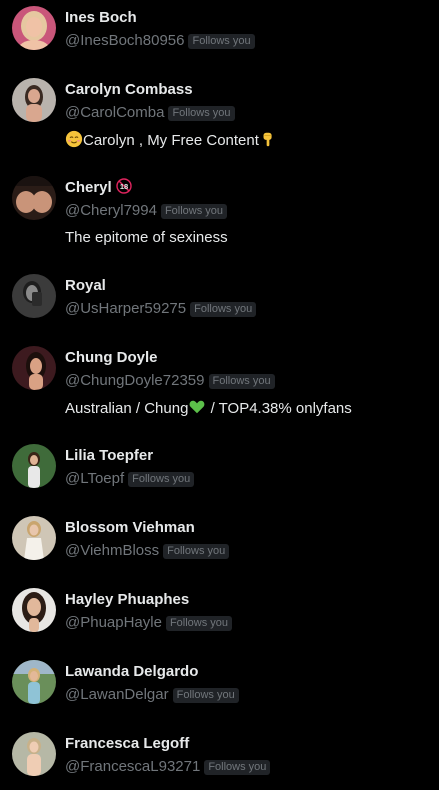 This screenshot has height=790, width=439. Describe the element at coordinates (131, 672) in the screenshot. I see `display-name: Lawanda Delgardo` at that location.